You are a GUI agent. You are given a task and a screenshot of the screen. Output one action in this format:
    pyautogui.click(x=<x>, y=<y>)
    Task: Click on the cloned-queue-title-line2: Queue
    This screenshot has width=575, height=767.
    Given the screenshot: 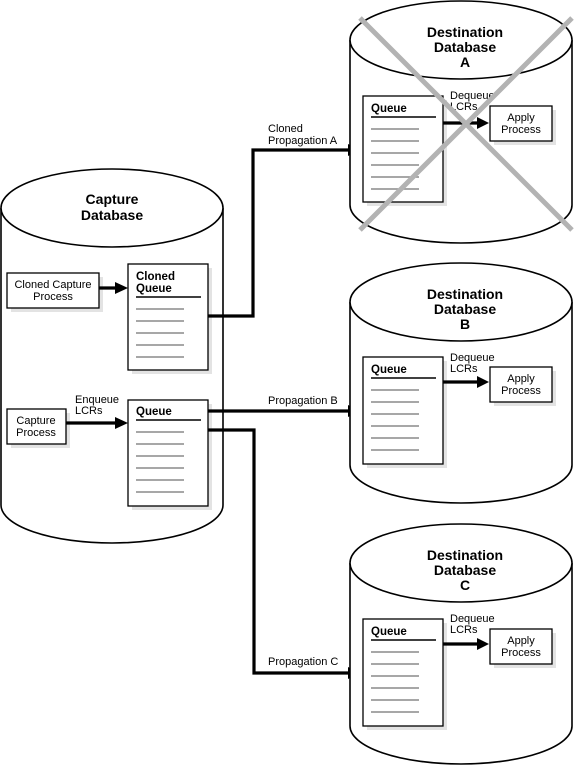 What is the action you would take?
    pyautogui.click(x=154, y=289)
    